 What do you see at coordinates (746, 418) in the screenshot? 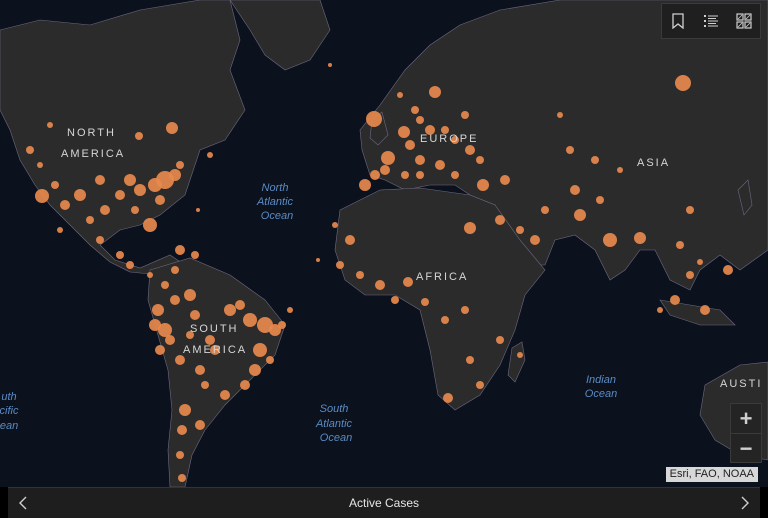
I see `zoom-in-button: +` at bounding box center [746, 418].